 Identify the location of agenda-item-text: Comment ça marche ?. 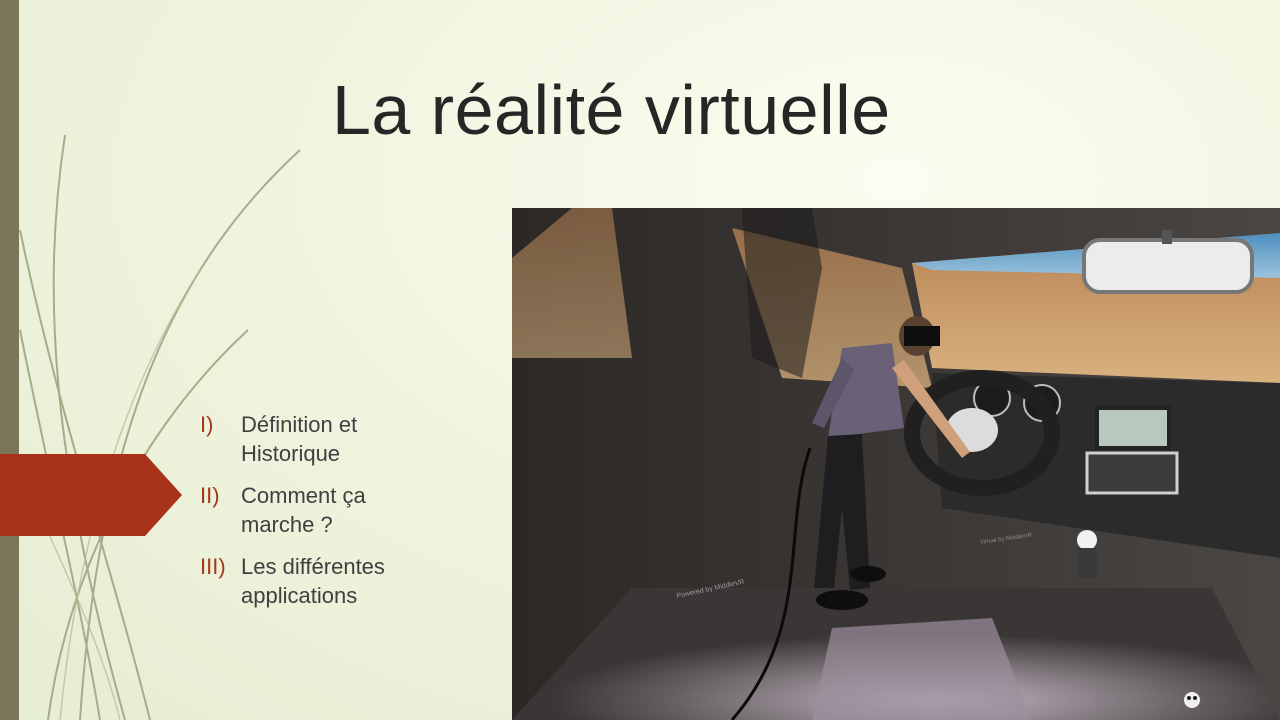
(303, 510).